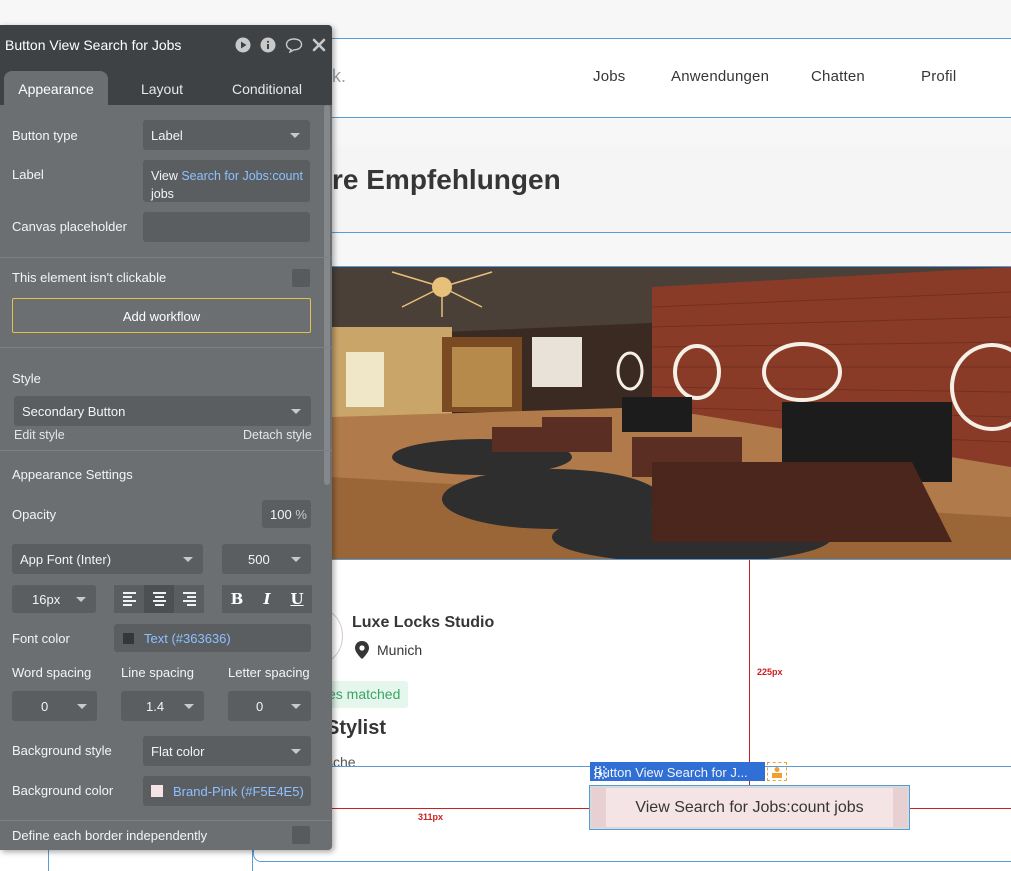 Image resolution: width=1011 pixels, height=871 pixels. Describe the element at coordinates (161, 315) in the screenshot. I see `add-workflow-button: Add workflow` at that location.